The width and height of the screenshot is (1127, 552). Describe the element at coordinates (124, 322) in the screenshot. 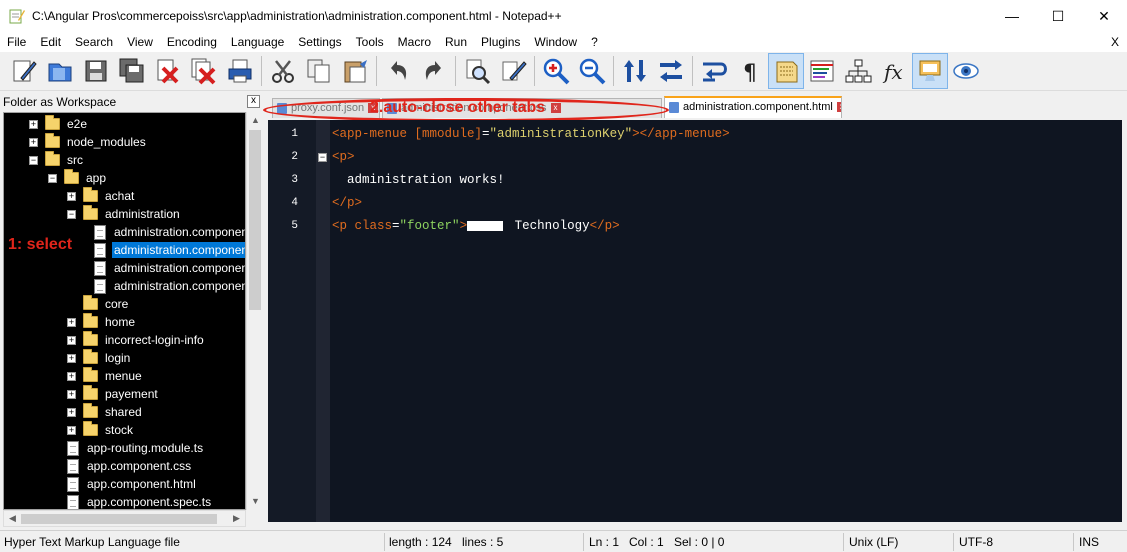

I see `tree-folder-row: + home` at that location.